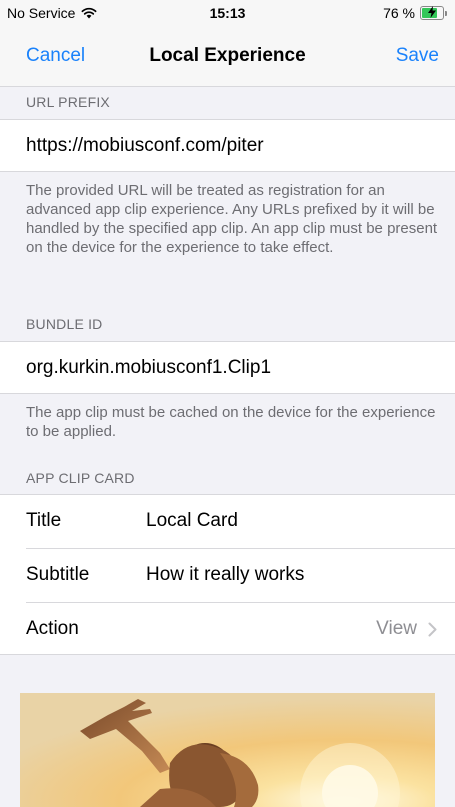 This screenshot has width=455, height=807. Describe the element at coordinates (145, 146) in the screenshot. I see `url-prefix-field: https://mobiusconf.com/piter` at that location.